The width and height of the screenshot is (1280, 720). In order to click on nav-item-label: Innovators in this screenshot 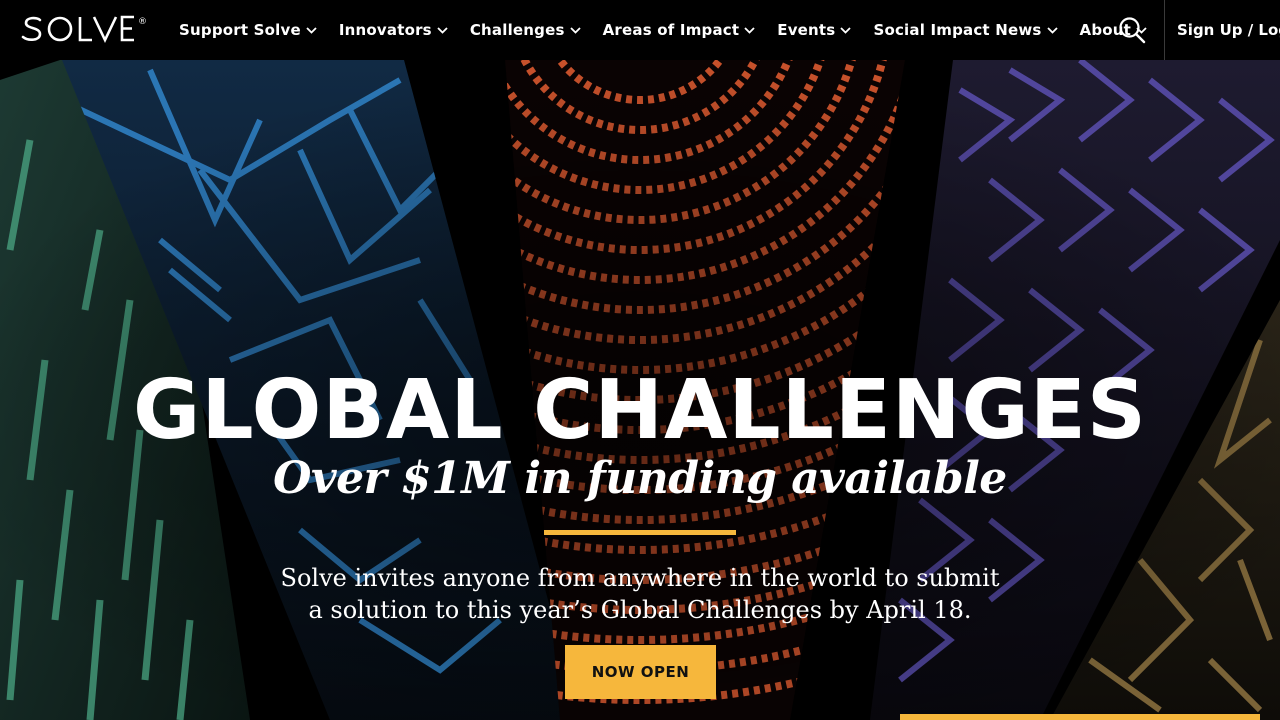, I will do `click(385, 30)`.